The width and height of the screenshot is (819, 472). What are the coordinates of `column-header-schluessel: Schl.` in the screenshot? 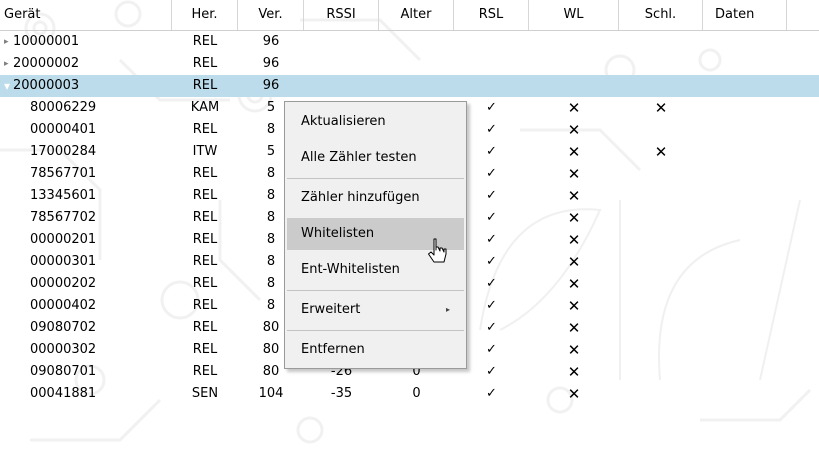 It's located at (661, 15).